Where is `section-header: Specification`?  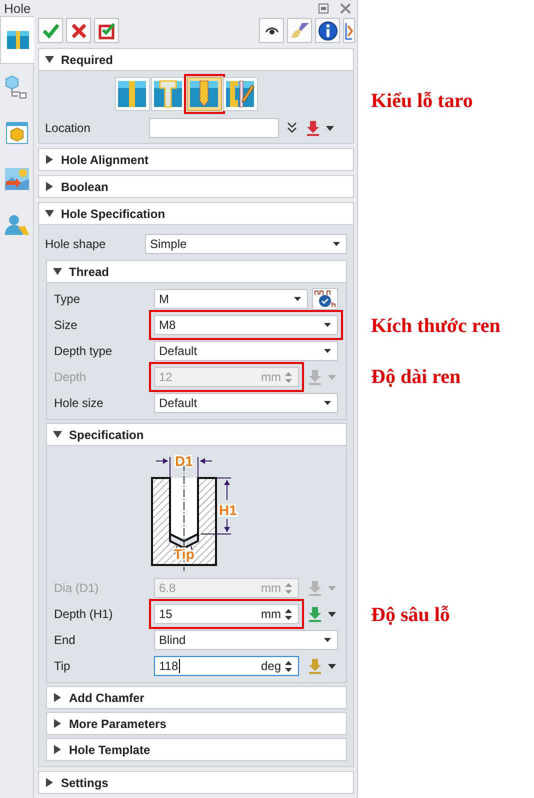 section-header: Specification is located at coordinates (196, 434).